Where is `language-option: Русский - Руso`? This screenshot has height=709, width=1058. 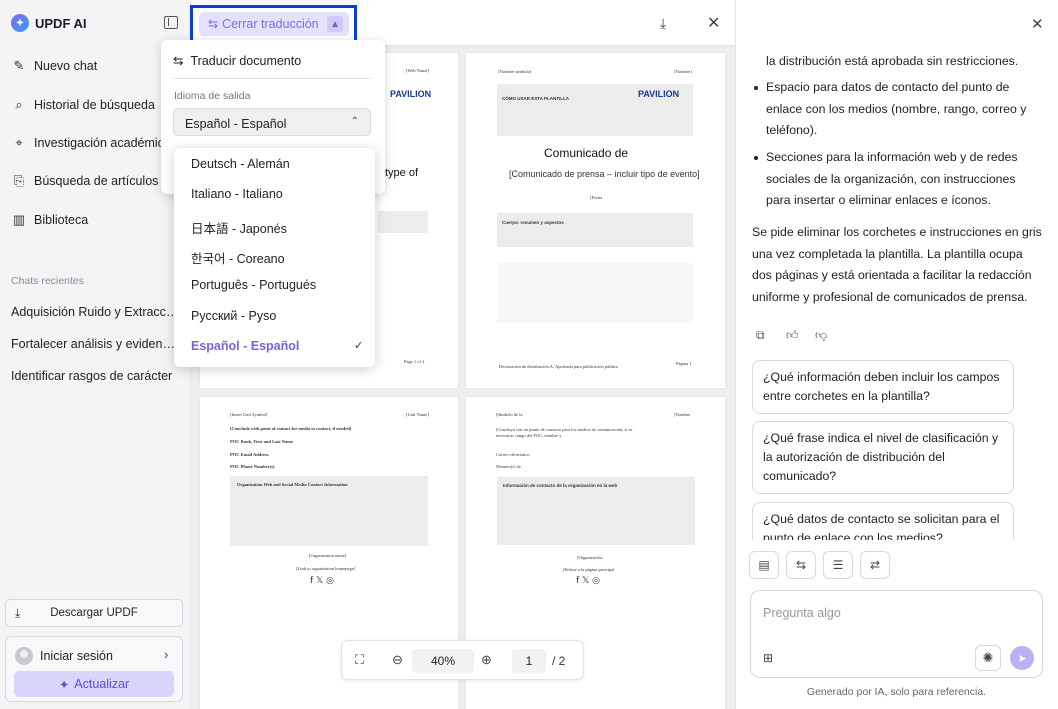
language-option: Русский - Руso is located at coordinates (233, 316).